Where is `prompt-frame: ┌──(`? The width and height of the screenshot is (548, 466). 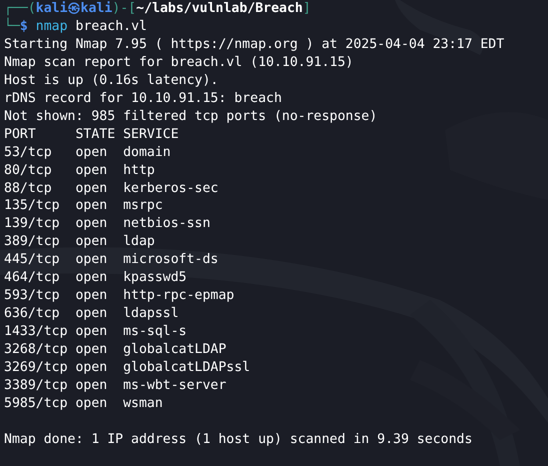
prompt-frame: ┌──( is located at coordinates (20, 9).